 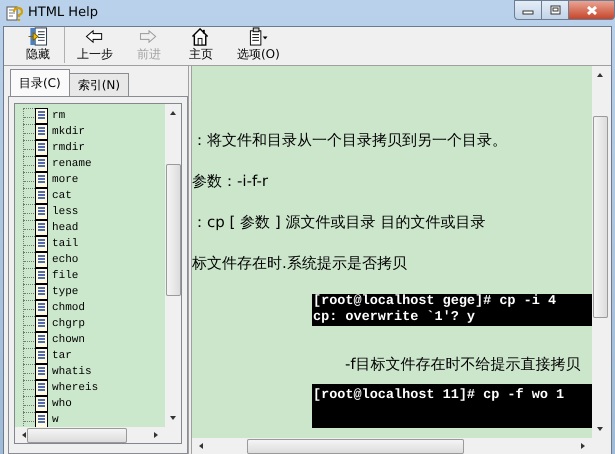 I want to click on window-title: HTML Help, so click(x=63, y=12).